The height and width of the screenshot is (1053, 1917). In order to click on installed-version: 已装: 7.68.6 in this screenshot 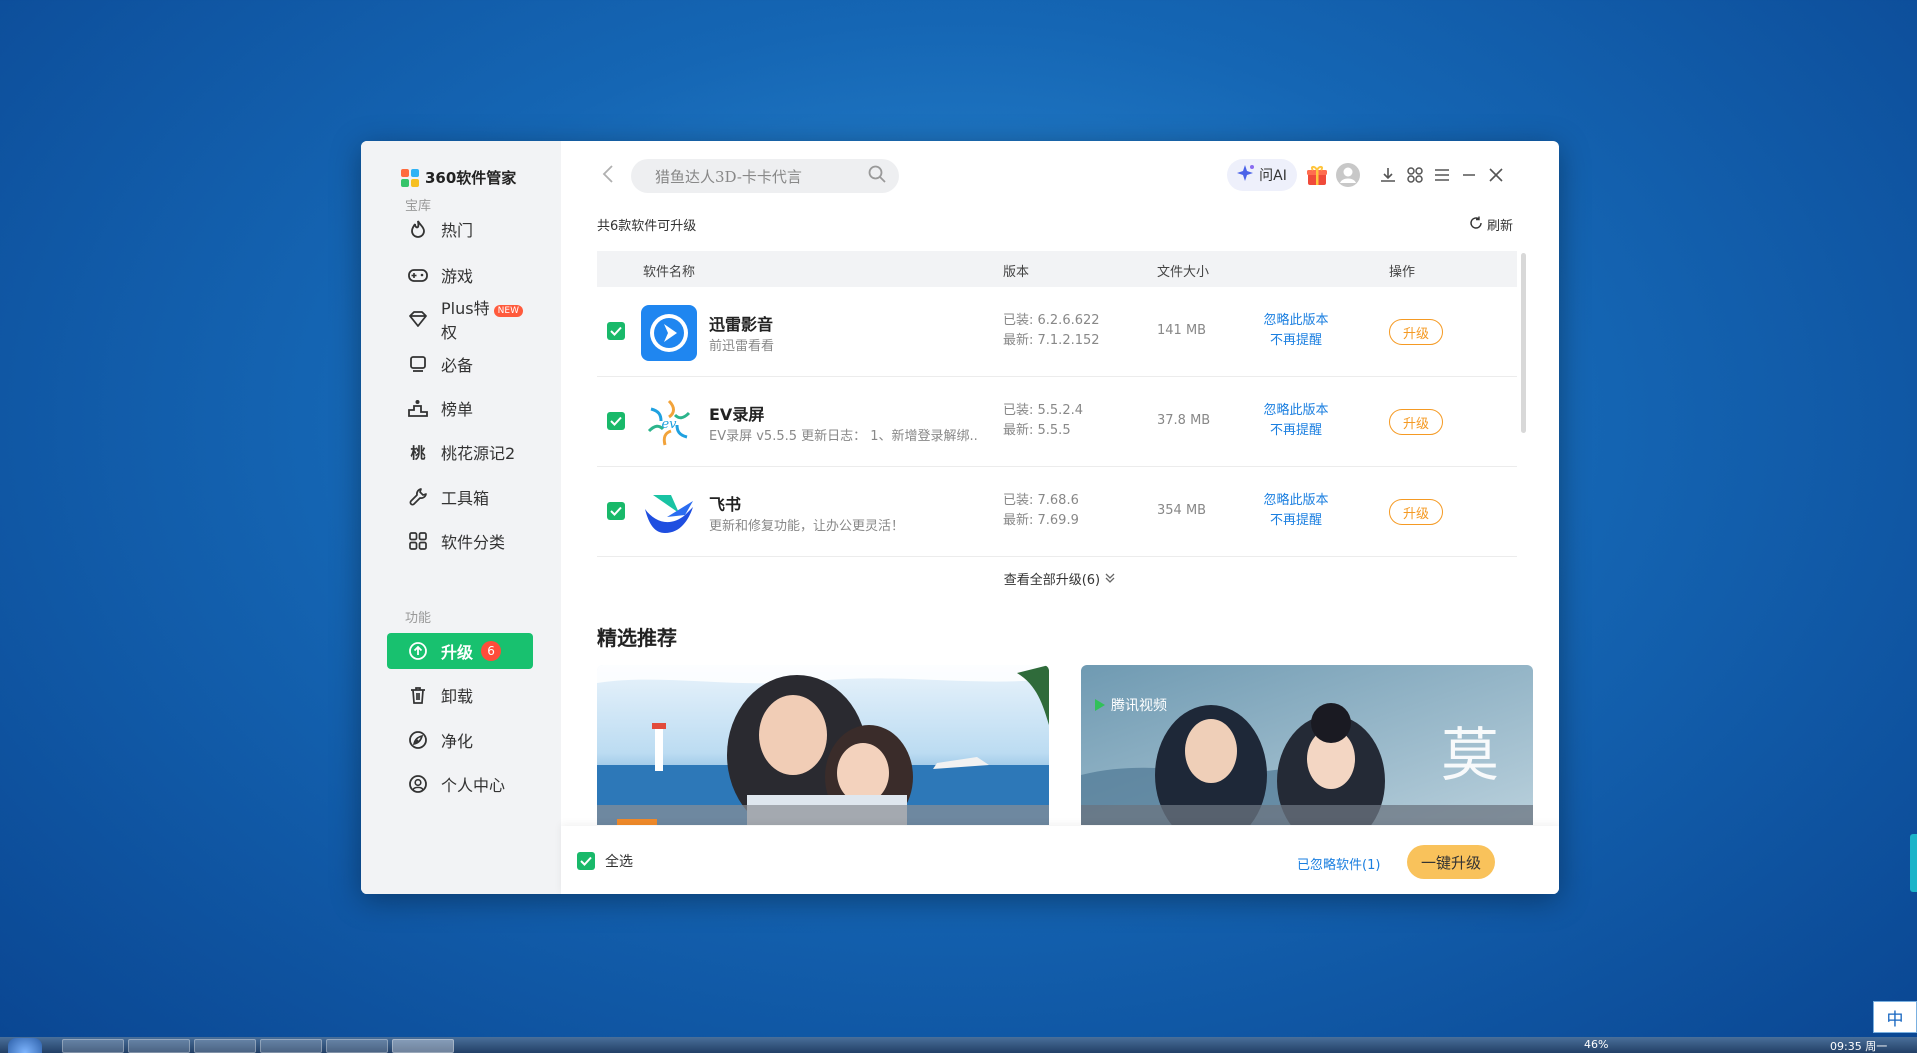, I will do `click(1041, 500)`.